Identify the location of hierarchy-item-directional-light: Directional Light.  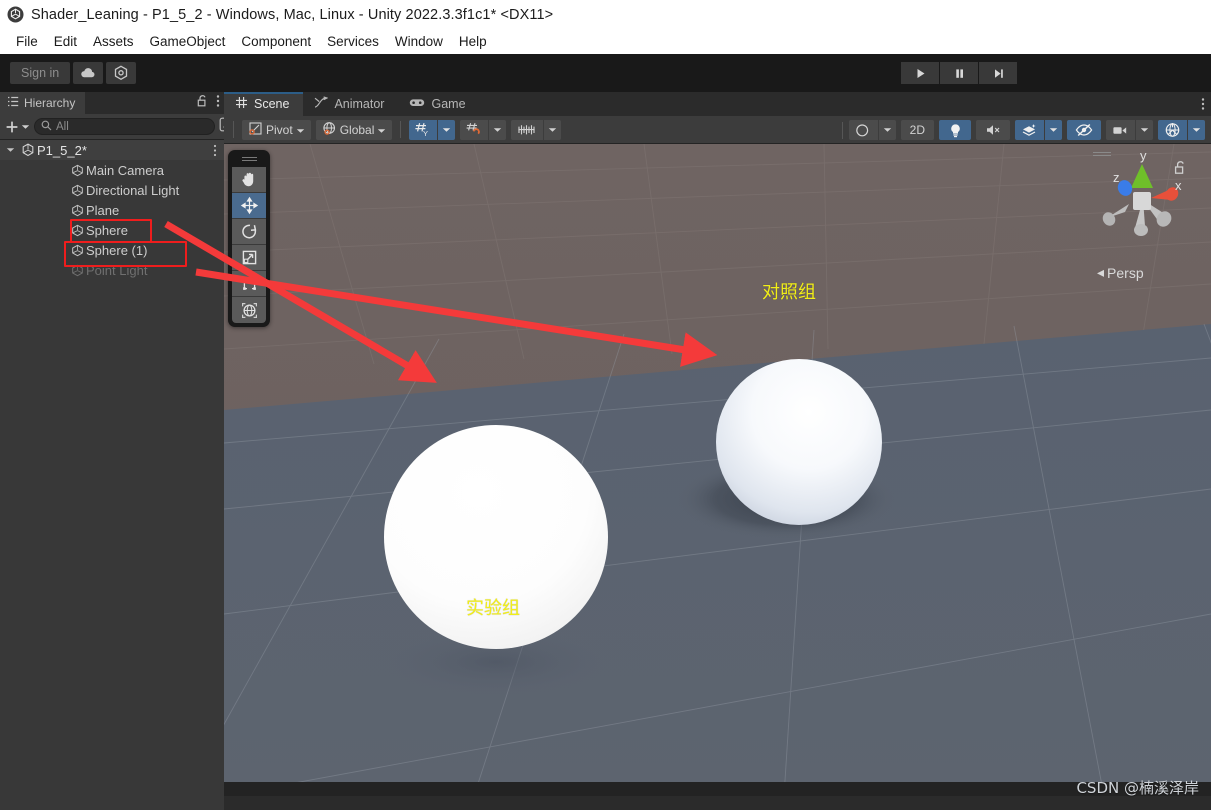
(112, 190).